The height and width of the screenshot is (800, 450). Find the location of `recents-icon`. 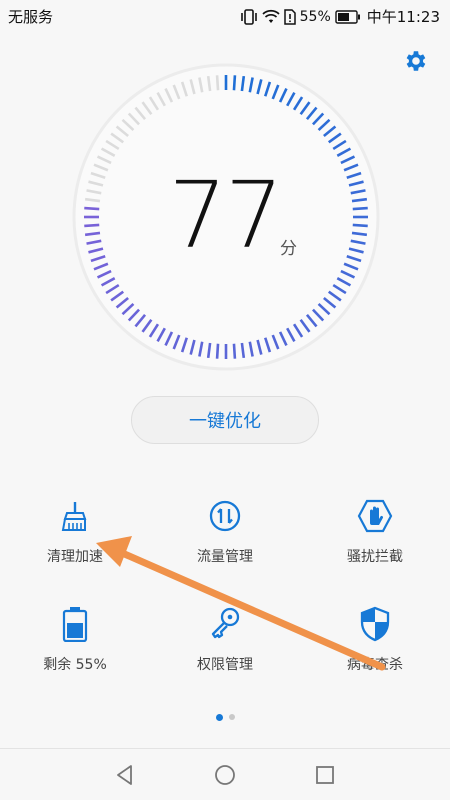

recents-icon is located at coordinates (325, 775).